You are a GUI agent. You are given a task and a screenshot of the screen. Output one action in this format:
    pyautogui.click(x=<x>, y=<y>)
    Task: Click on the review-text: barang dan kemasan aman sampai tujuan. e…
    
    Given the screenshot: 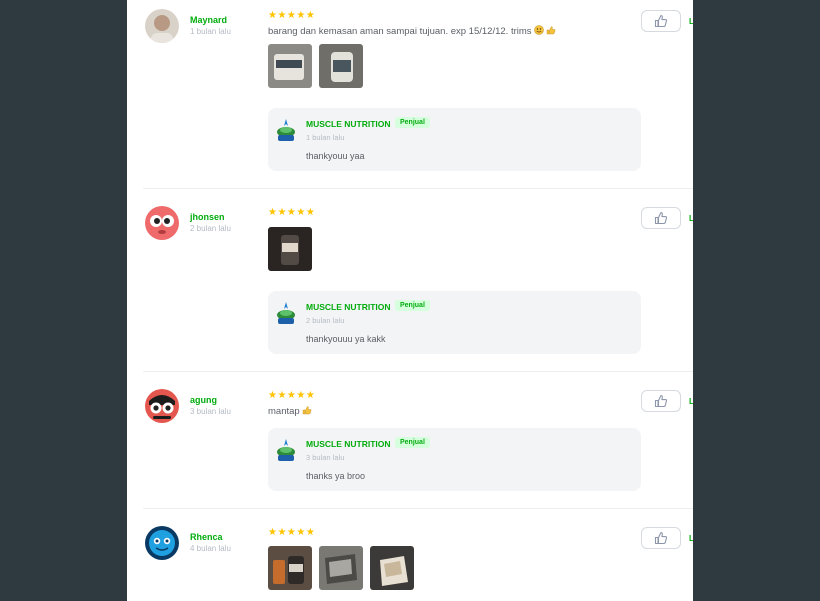 What is the action you would take?
    pyautogui.click(x=412, y=31)
    